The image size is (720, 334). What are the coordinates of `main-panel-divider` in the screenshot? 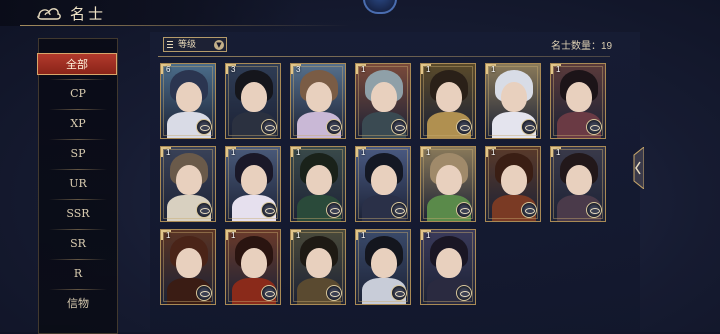 It's located at (384, 56).